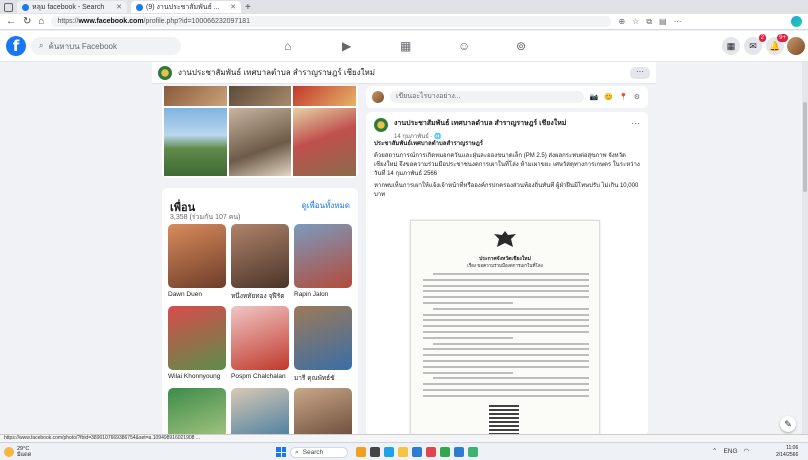 This screenshot has height=460, width=808. I want to click on composer-avatar, so click(378, 97).